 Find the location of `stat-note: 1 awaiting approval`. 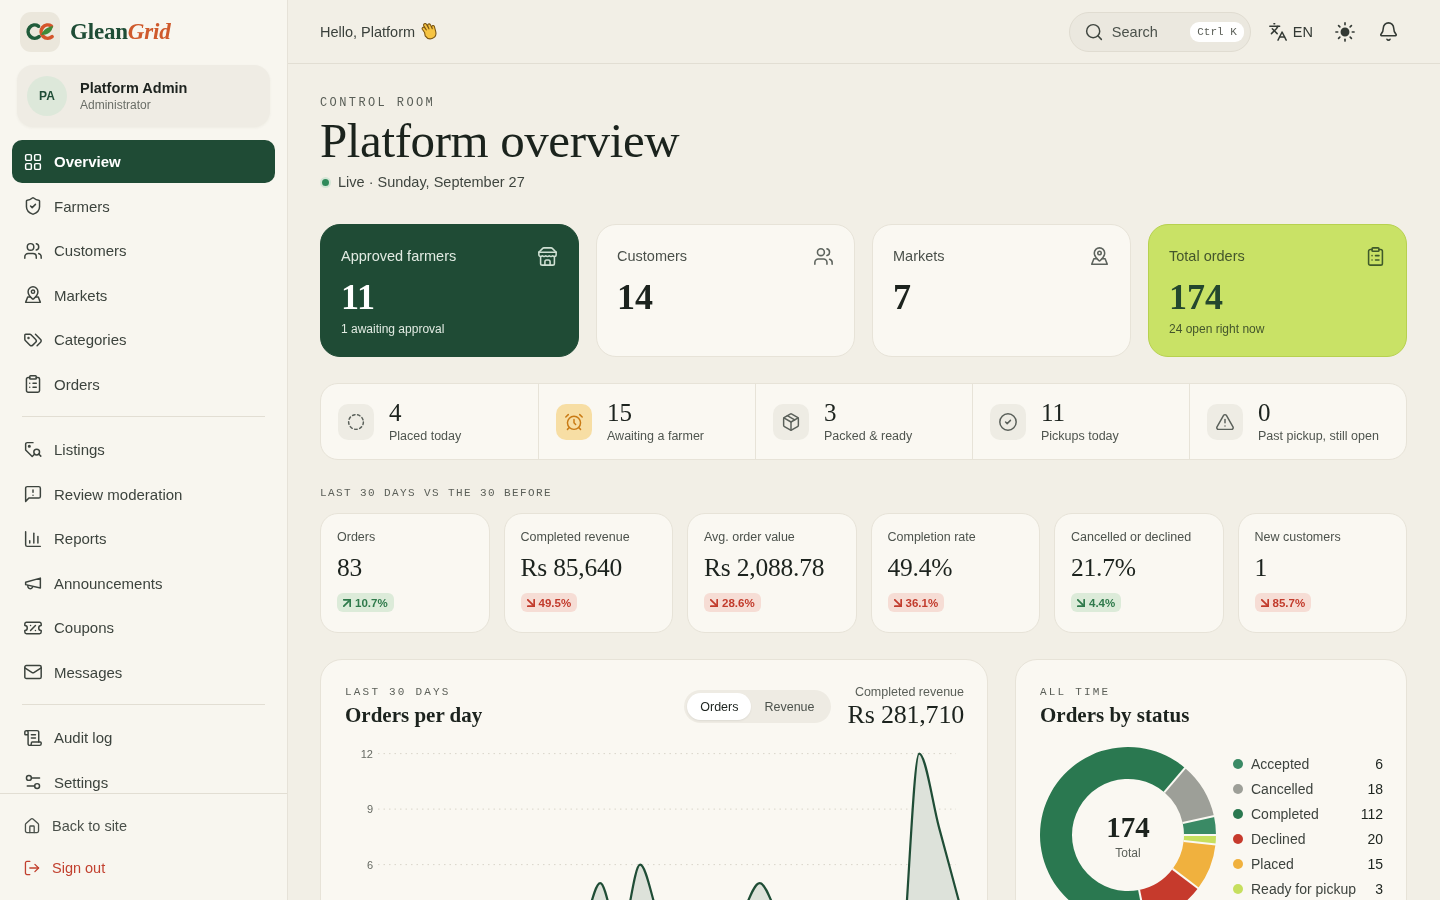

stat-note: 1 awaiting approval is located at coordinates (393, 329).